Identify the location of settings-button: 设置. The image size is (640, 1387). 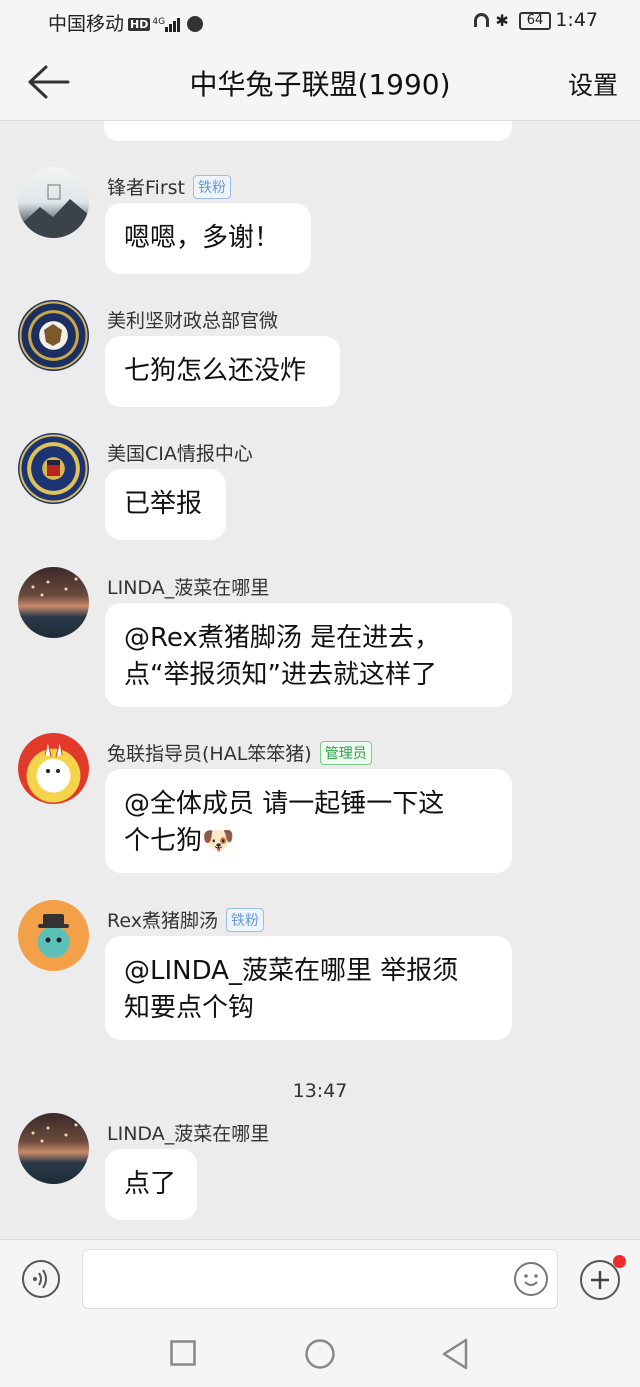
(593, 84).